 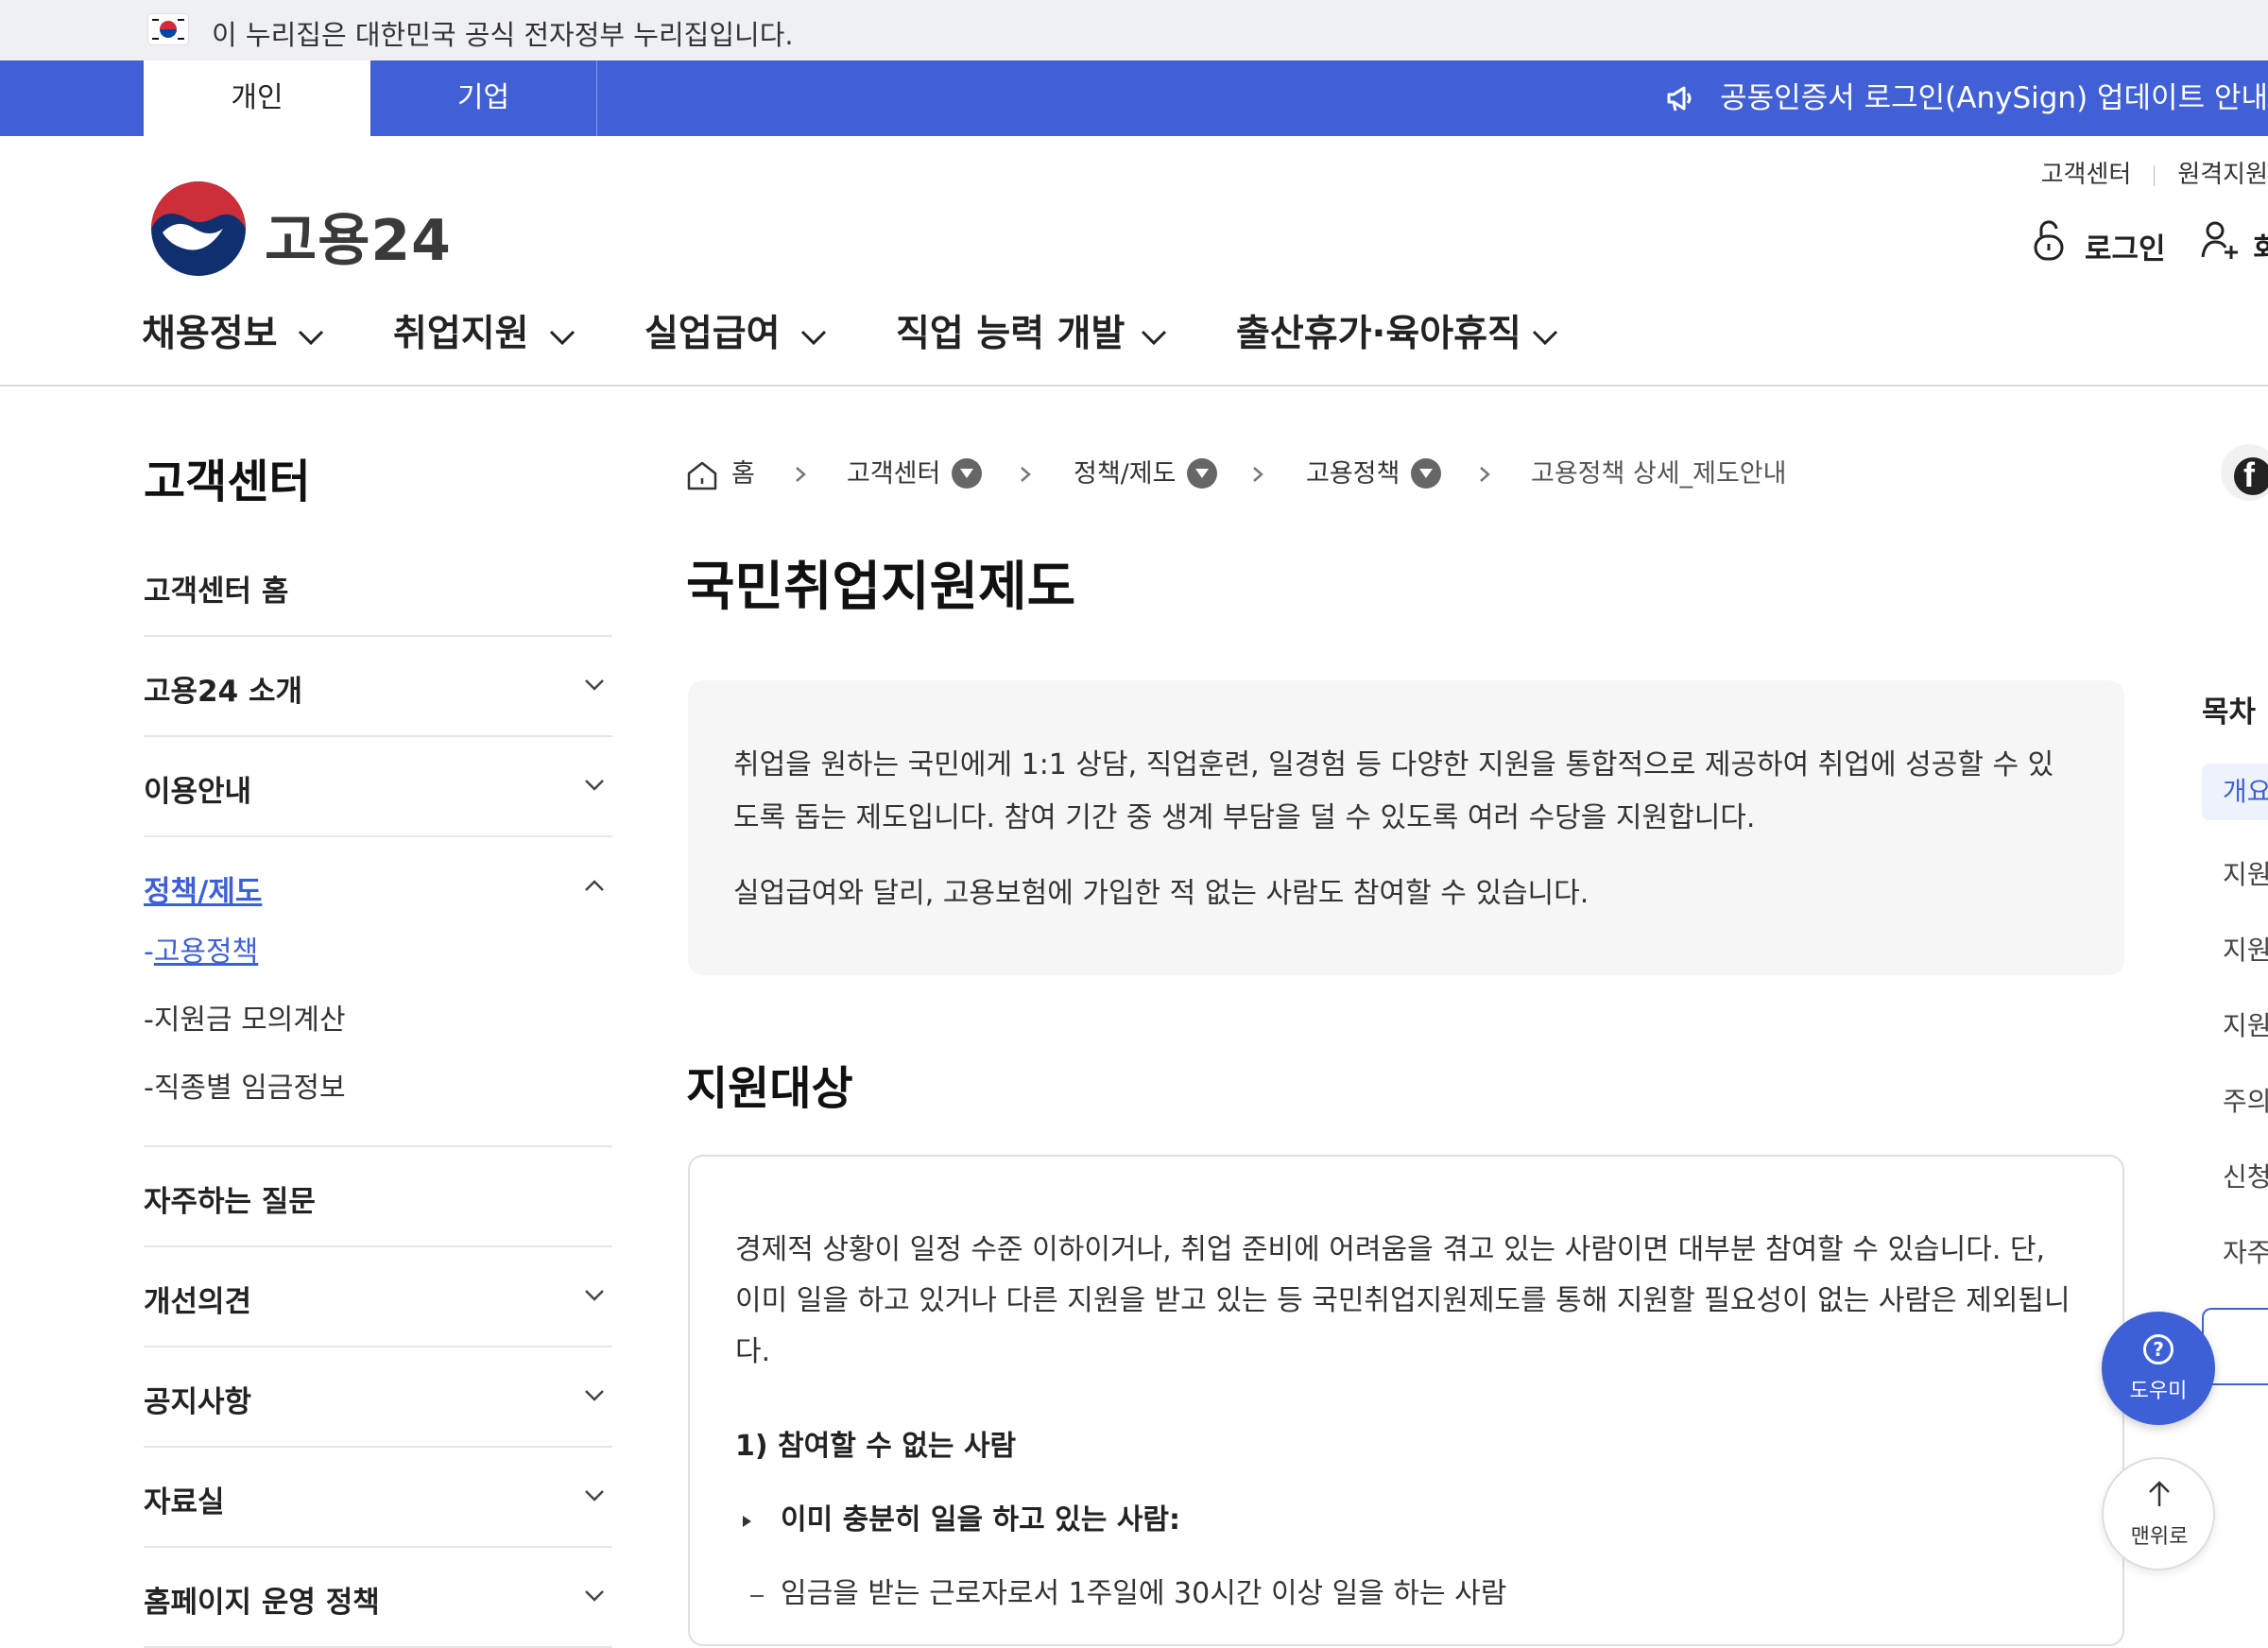 What do you see at coordinates (1406, 1594) in the screenshot?
I see `dash-item: 임금을 받는 근로자로서 1주일에 30시간 이상 일을 하는 사람` at bounding box center [1406, 1594].